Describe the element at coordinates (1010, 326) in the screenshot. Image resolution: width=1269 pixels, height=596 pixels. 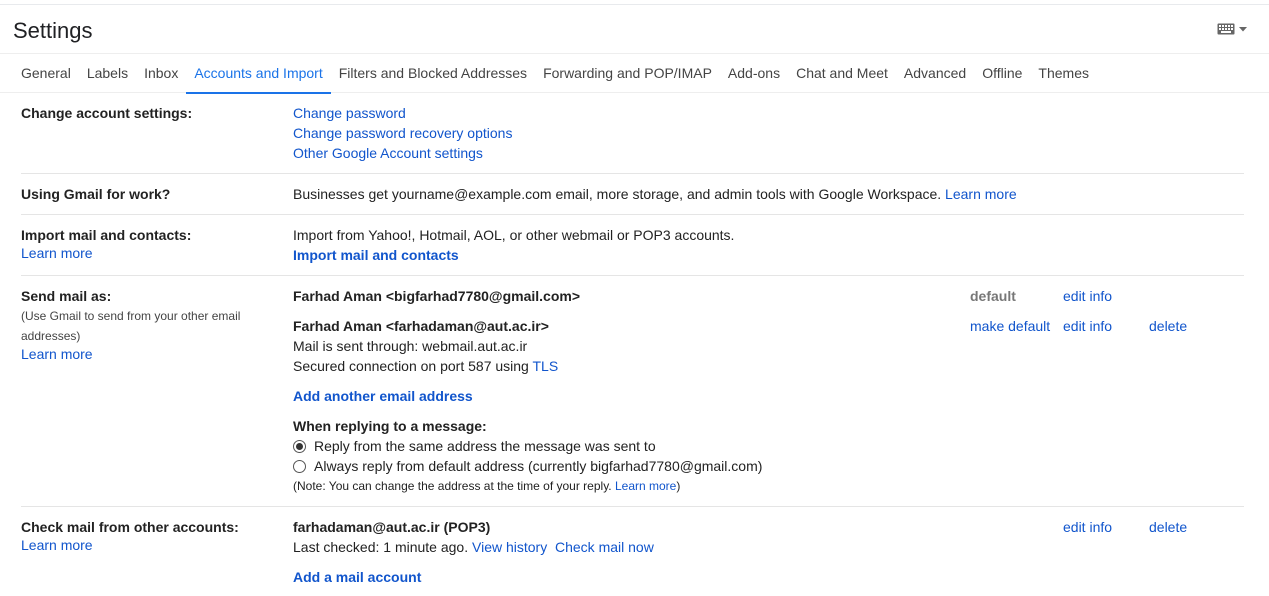
I see `make-default-link: make default` at that location.